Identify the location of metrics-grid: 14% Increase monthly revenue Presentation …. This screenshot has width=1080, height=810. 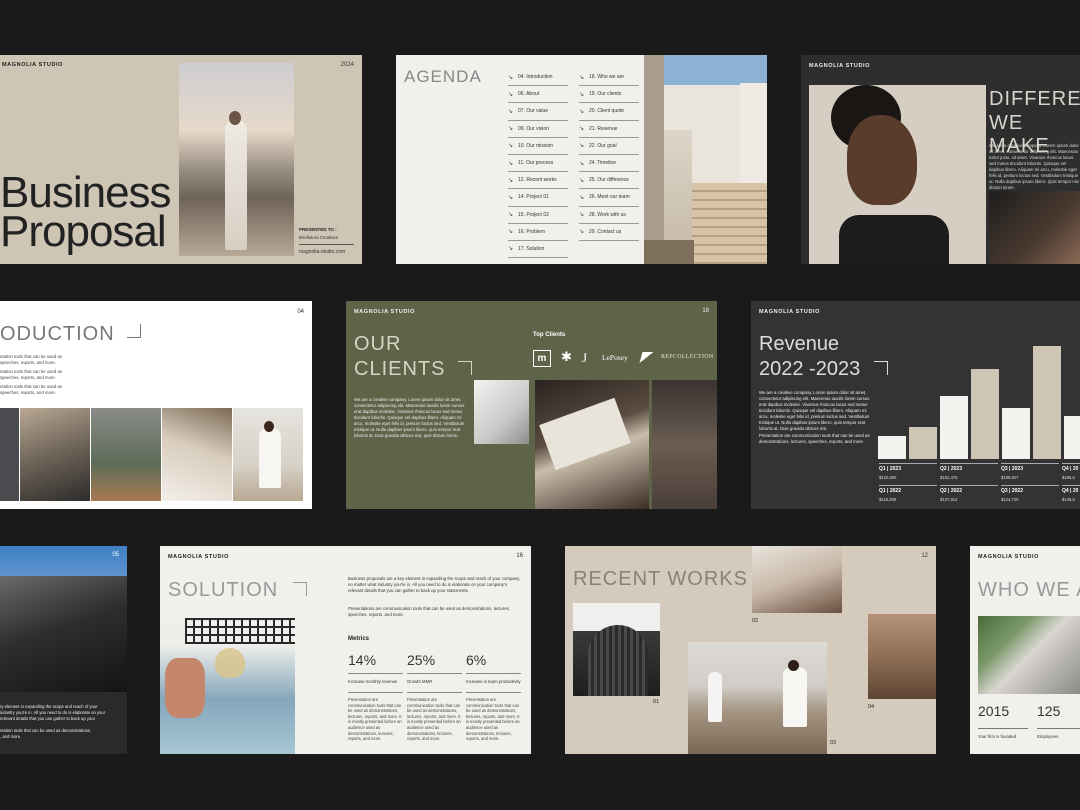
(438, 702).